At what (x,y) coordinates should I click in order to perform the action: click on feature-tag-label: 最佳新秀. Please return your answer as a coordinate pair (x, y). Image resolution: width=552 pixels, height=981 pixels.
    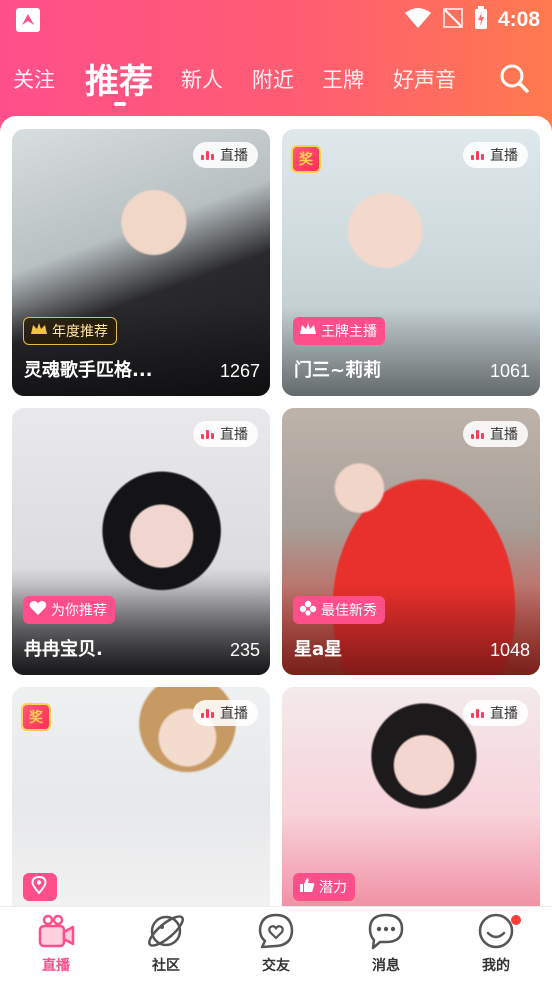
    Looking at the image, I should click on (349, 611).